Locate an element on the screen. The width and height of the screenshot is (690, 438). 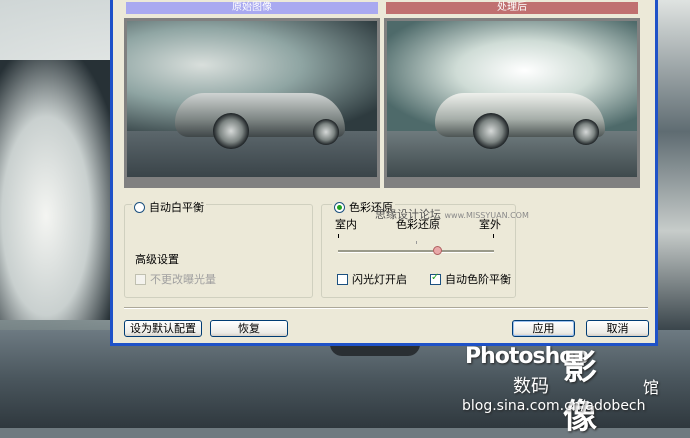
cancel-button: 取消 is located at coordinates (617, 328).